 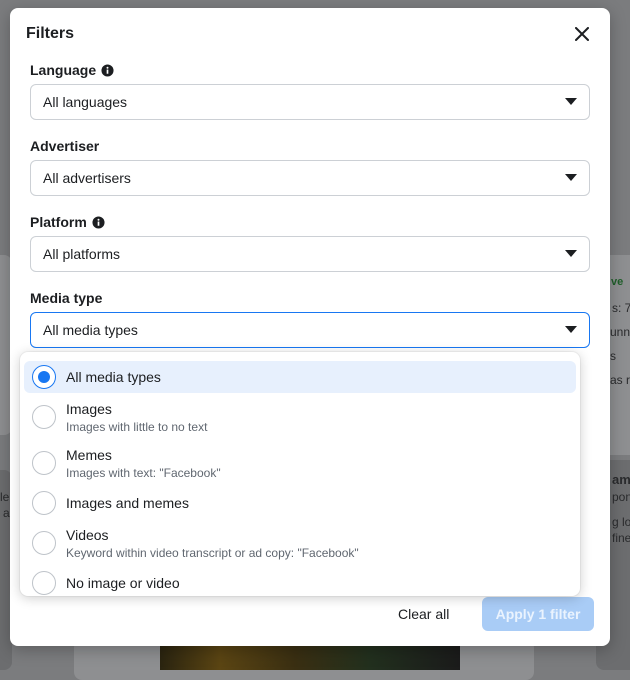 I want to click on clear-all-button: Clear all, so click(x=423, y=614).